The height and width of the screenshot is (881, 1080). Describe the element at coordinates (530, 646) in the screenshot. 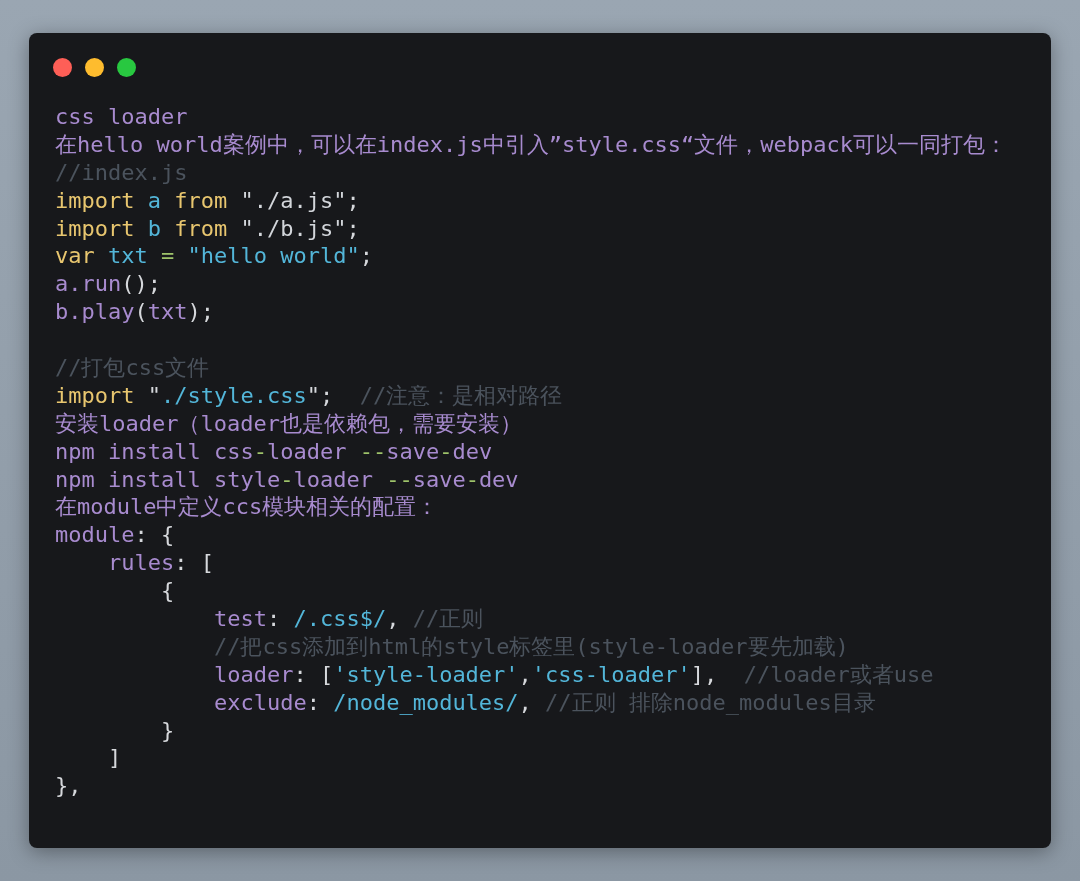

I see `code-line: //把css添加到html的style标签里(style-loader要先加载)` at that location.